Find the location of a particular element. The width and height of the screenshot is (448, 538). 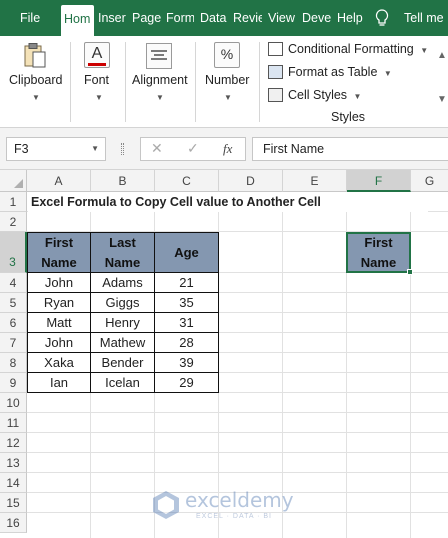

conditional-formatting-button: Conditional Formatting ▼ is located at coordinates (348, 49).